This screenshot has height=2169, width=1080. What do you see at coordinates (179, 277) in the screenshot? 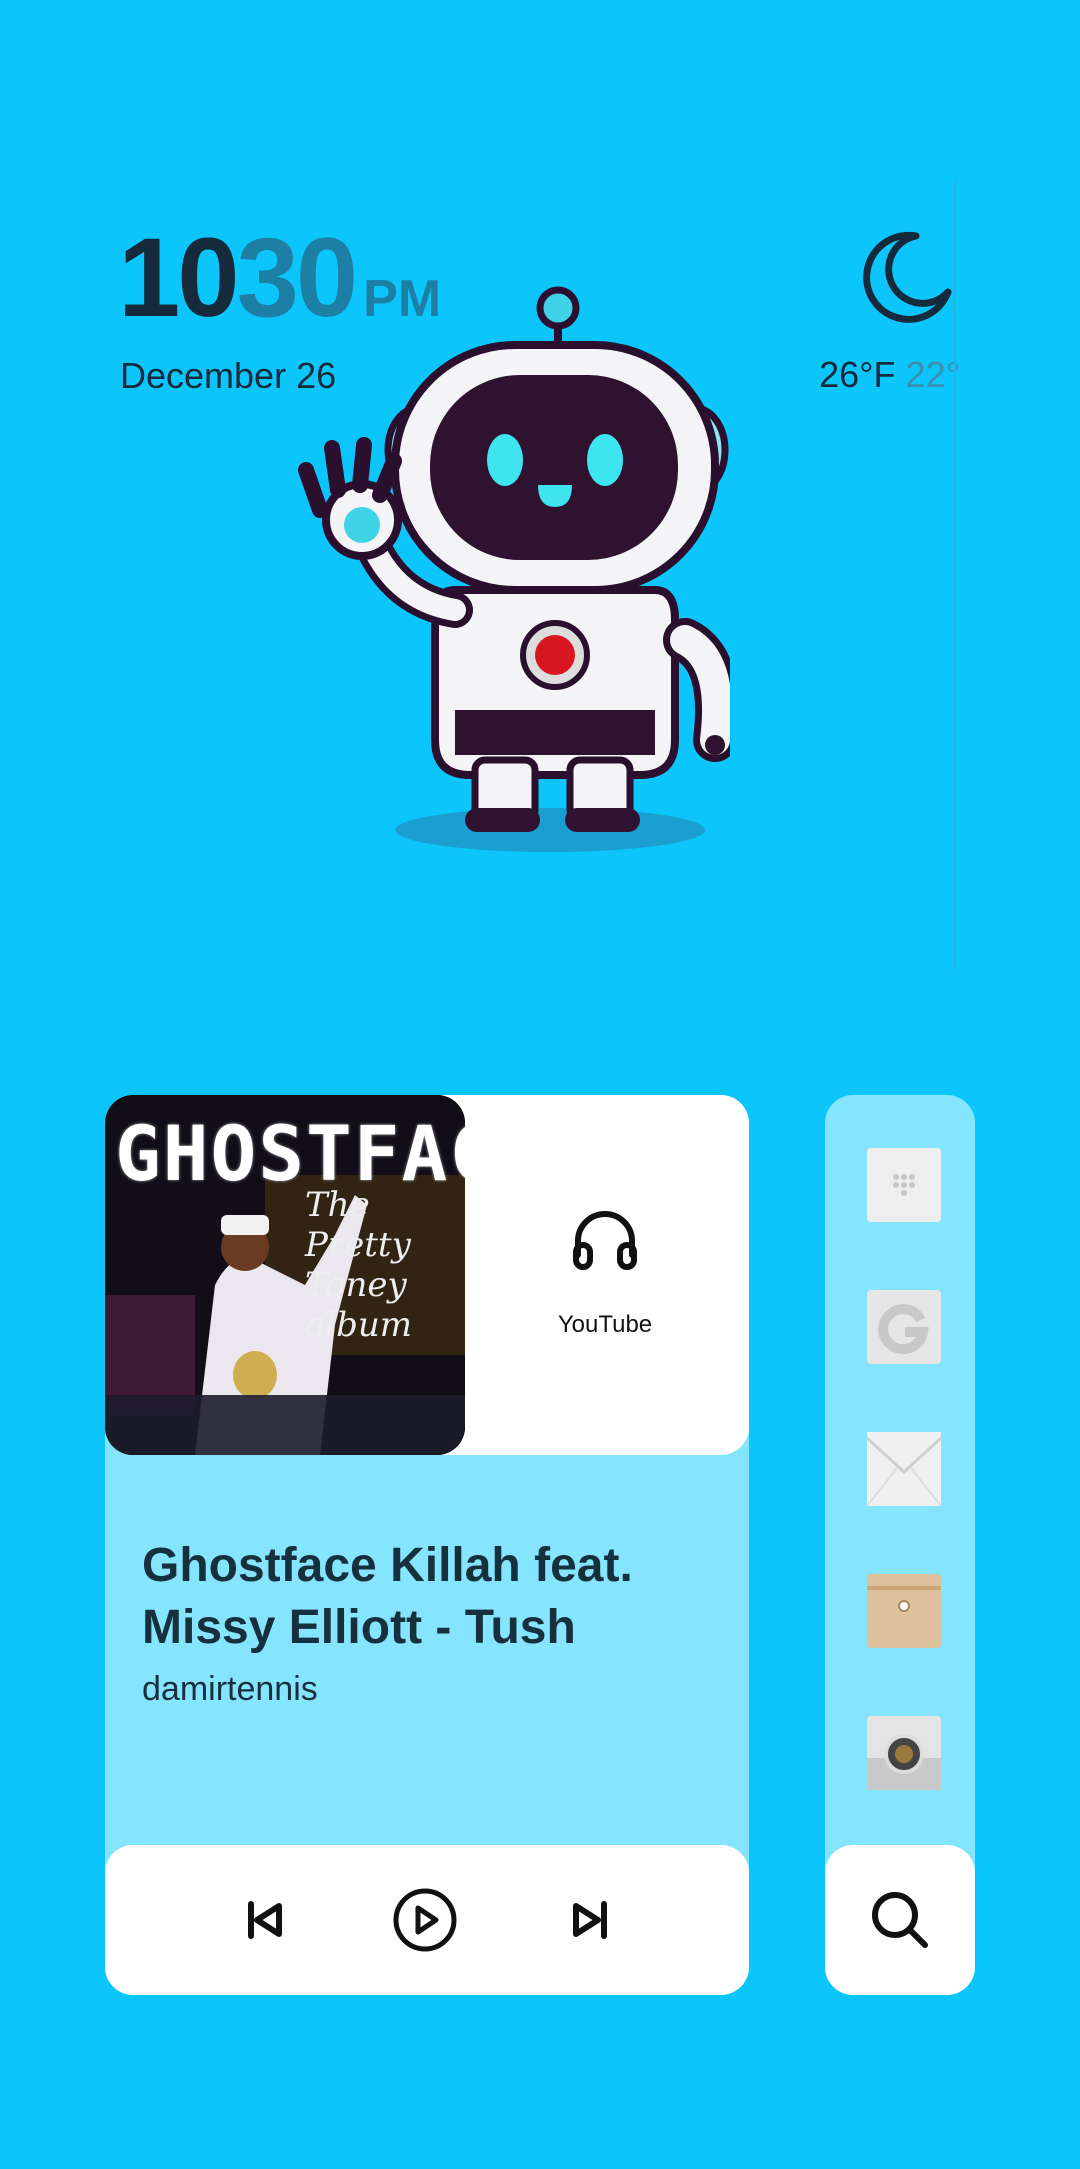
I see `clock-hour: 10` at bounding box center [179, 277].